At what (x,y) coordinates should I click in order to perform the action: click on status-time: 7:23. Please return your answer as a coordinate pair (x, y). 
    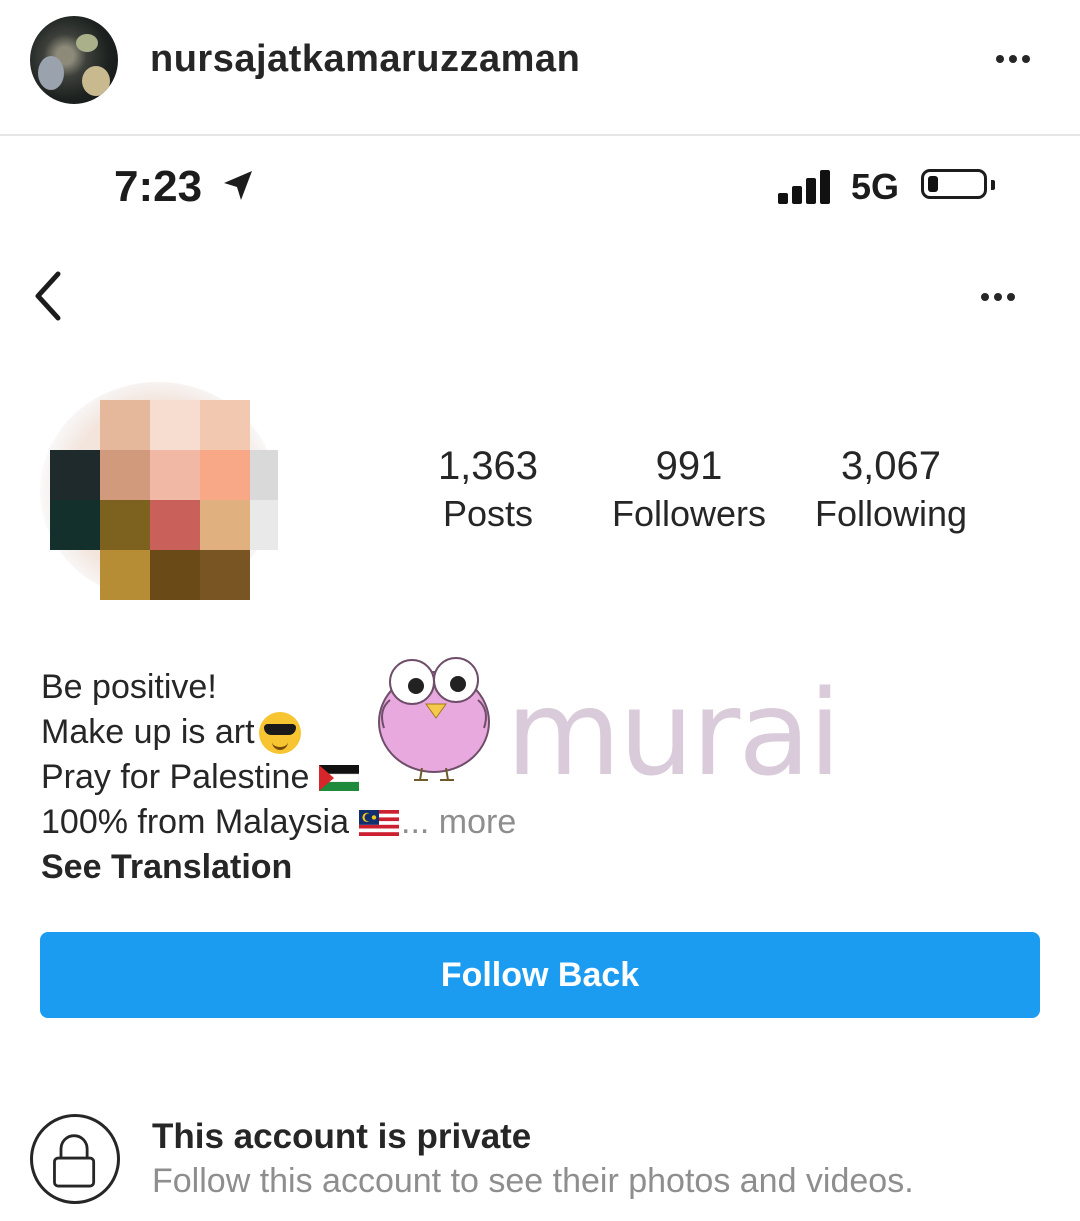
    Looking at the image, I should click on (158, 186).